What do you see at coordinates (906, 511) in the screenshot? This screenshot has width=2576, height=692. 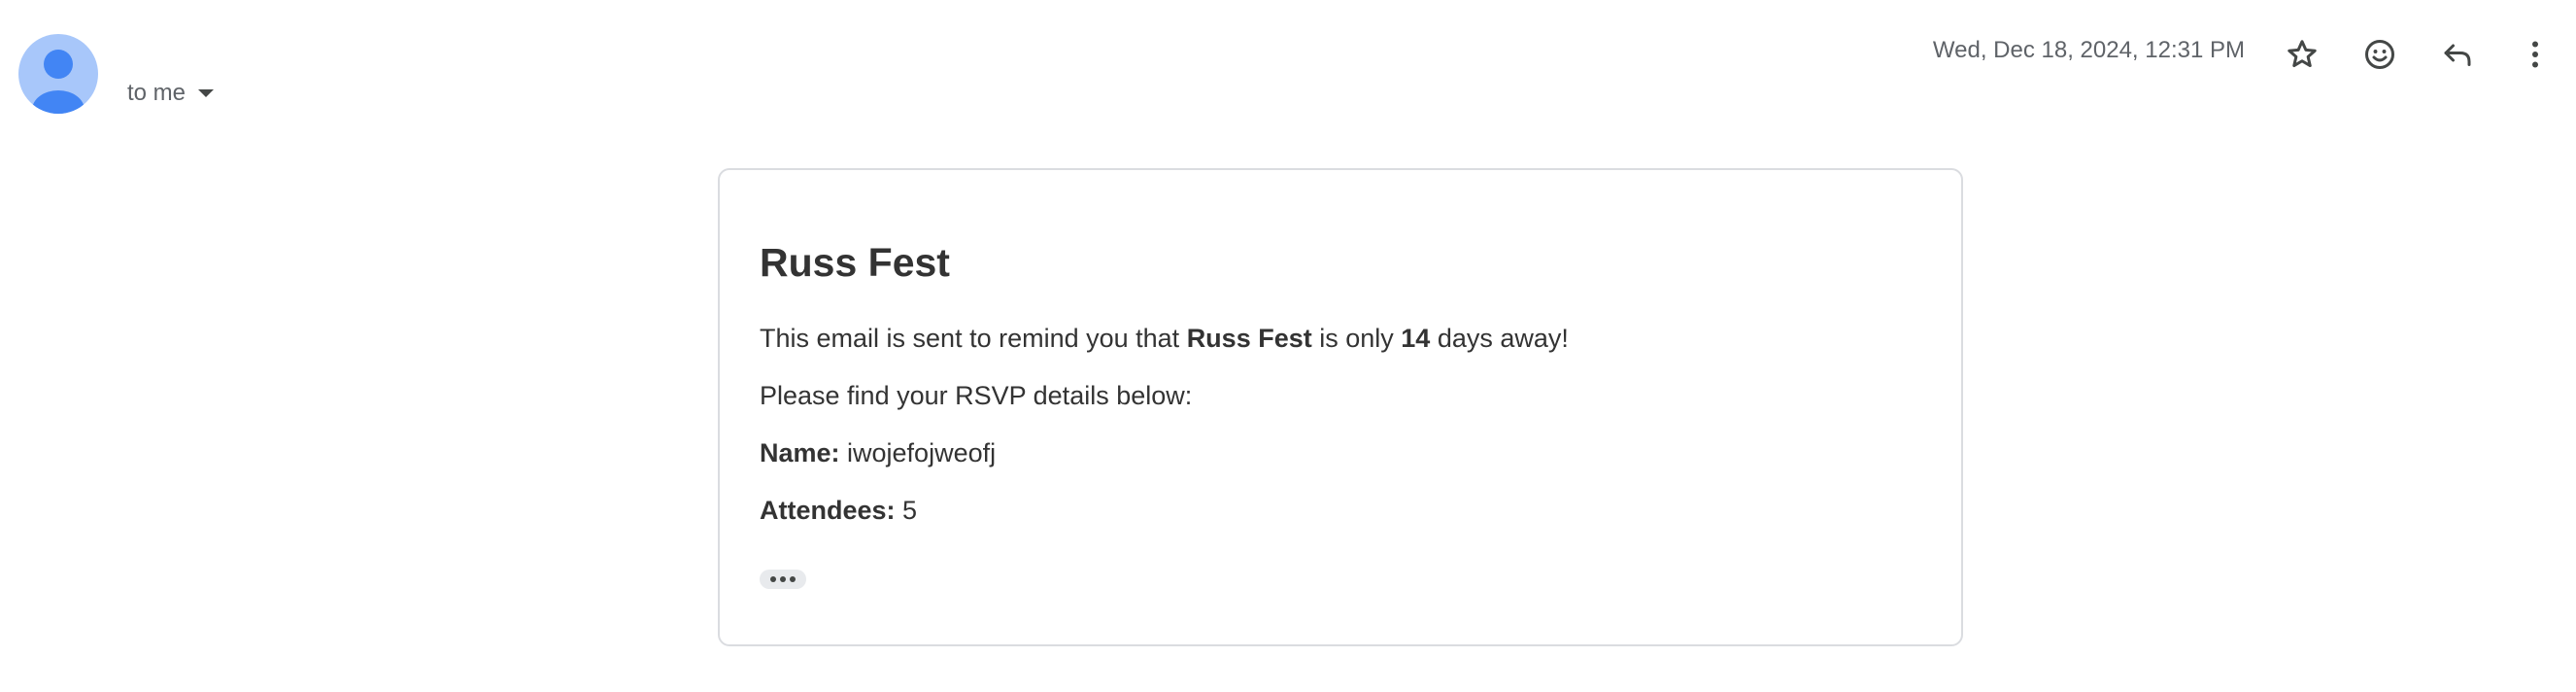 I see `attendees-value: 5` at bounding box center [906, 511].